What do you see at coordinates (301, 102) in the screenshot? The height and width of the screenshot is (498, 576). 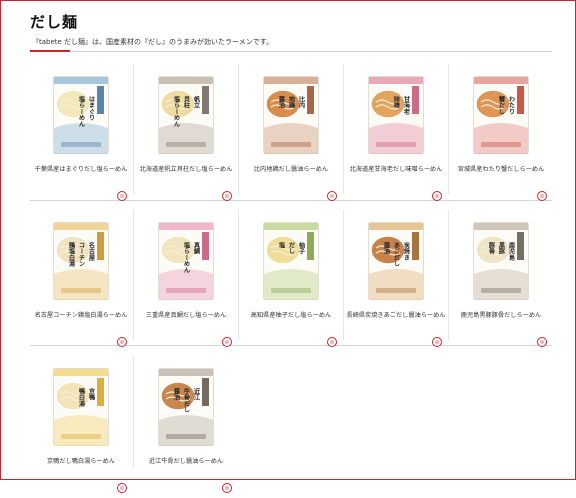 I see `svg-text: 比内` at bounding box center [301, 102].